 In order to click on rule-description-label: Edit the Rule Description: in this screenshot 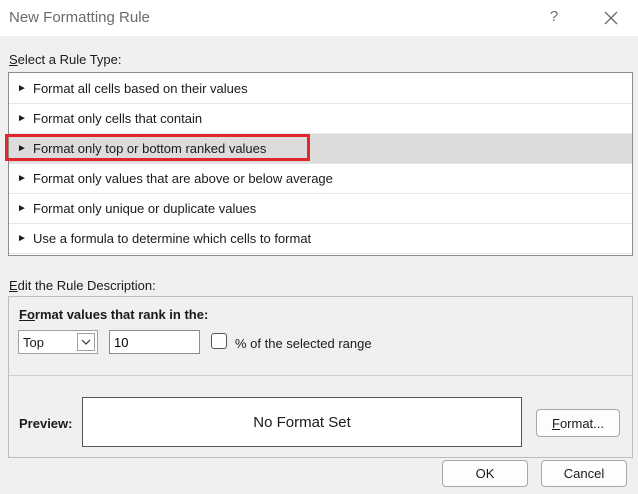, I will do `click(82, 285)`.